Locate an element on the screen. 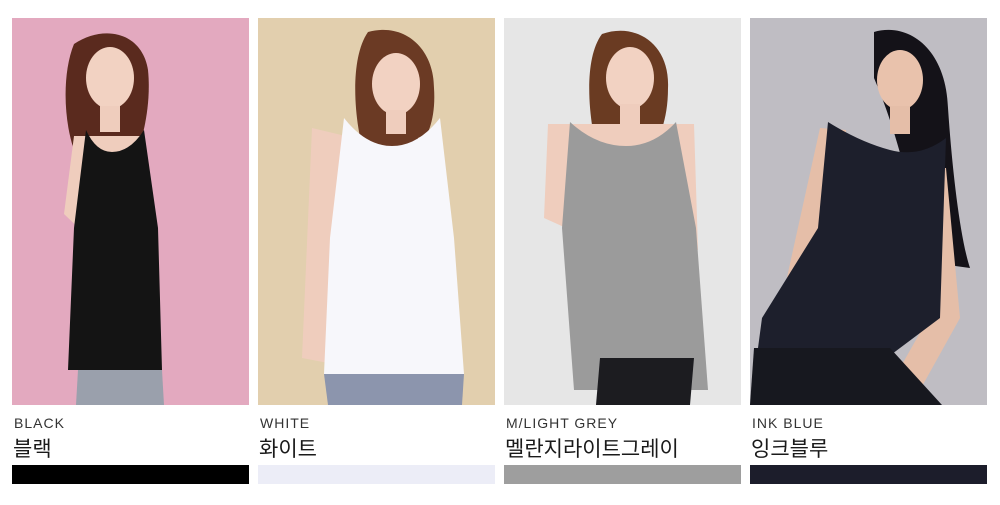  color-name-english: BLACK is located at coordinates (39, 423).